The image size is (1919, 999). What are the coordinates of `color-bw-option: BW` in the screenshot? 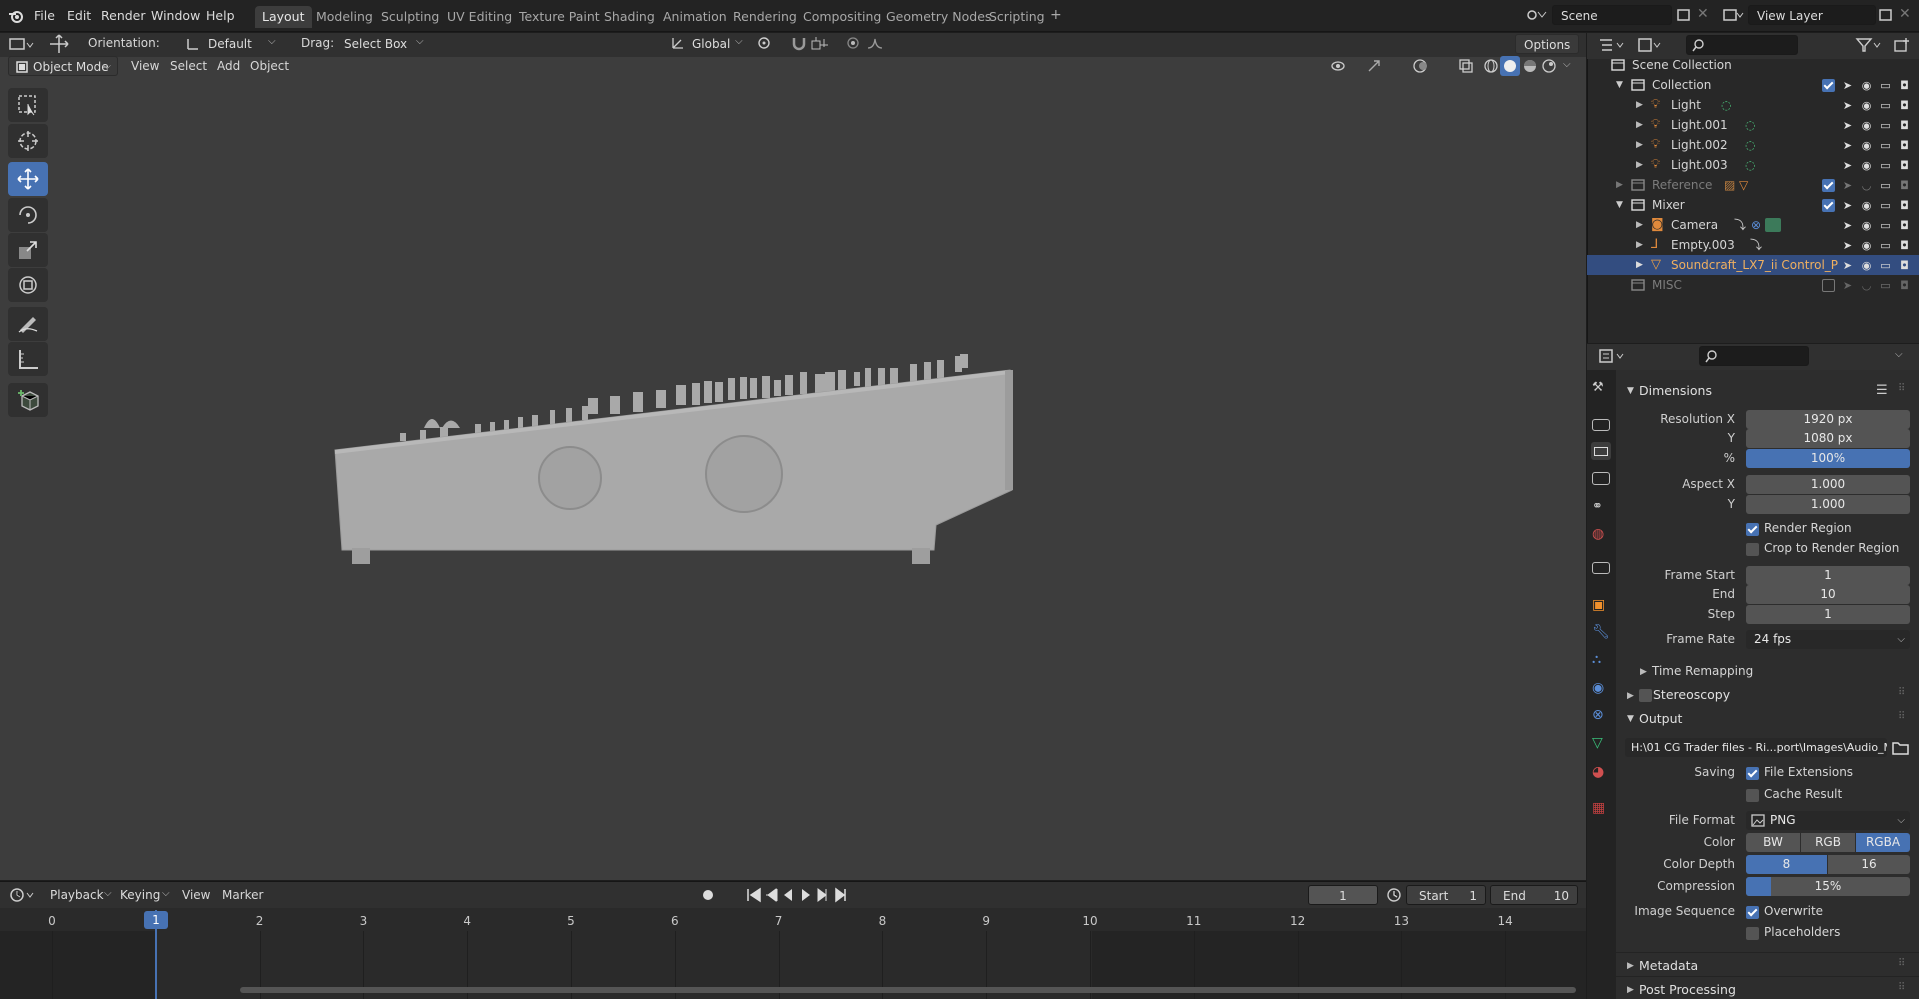 It's located at (1773, 842).